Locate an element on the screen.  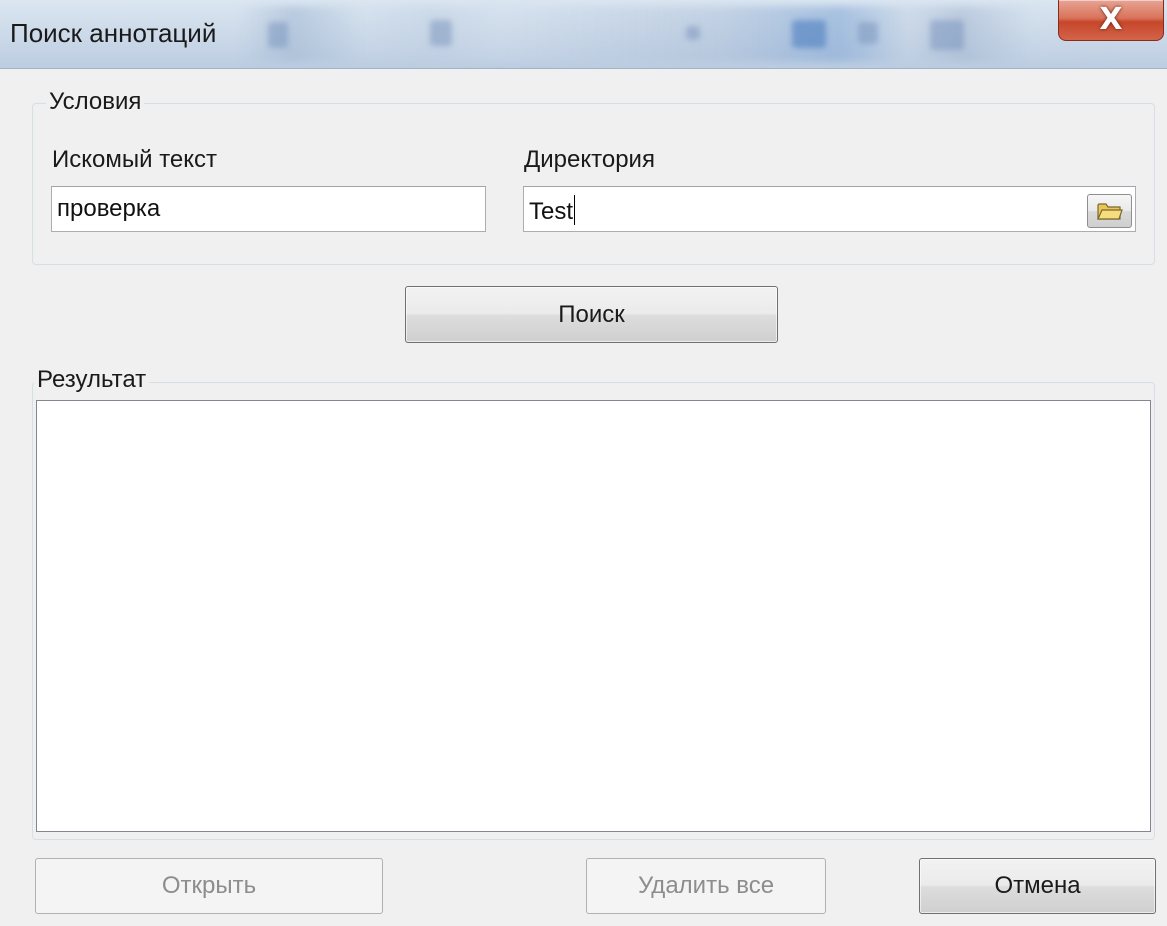
cancel-button: Отмена is located at coordinates (1037, 886).